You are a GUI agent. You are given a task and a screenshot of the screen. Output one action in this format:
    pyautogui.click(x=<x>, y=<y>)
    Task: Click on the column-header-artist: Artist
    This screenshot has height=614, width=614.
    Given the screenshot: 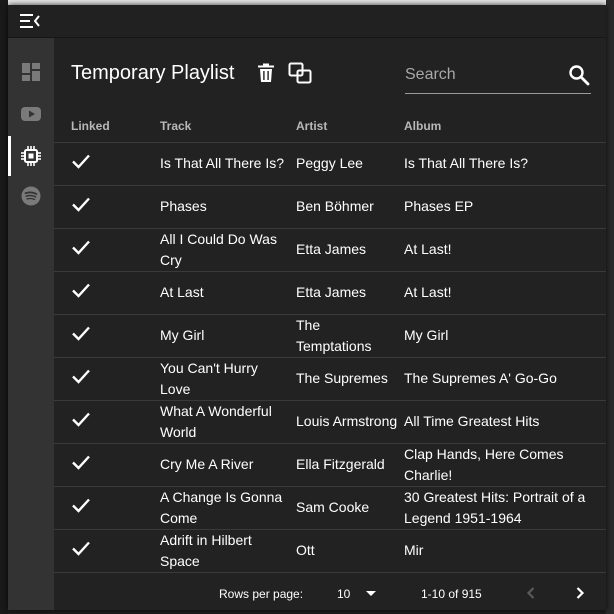 What is the action you would take?
    pyautogui.click(x=350, y=126)
    